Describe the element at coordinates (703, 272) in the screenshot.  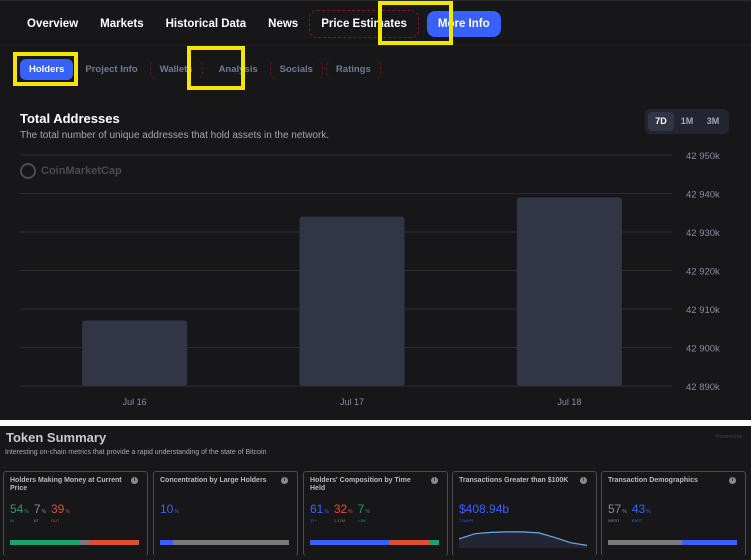
I see `y-tick-label: 42 920k` at that location.